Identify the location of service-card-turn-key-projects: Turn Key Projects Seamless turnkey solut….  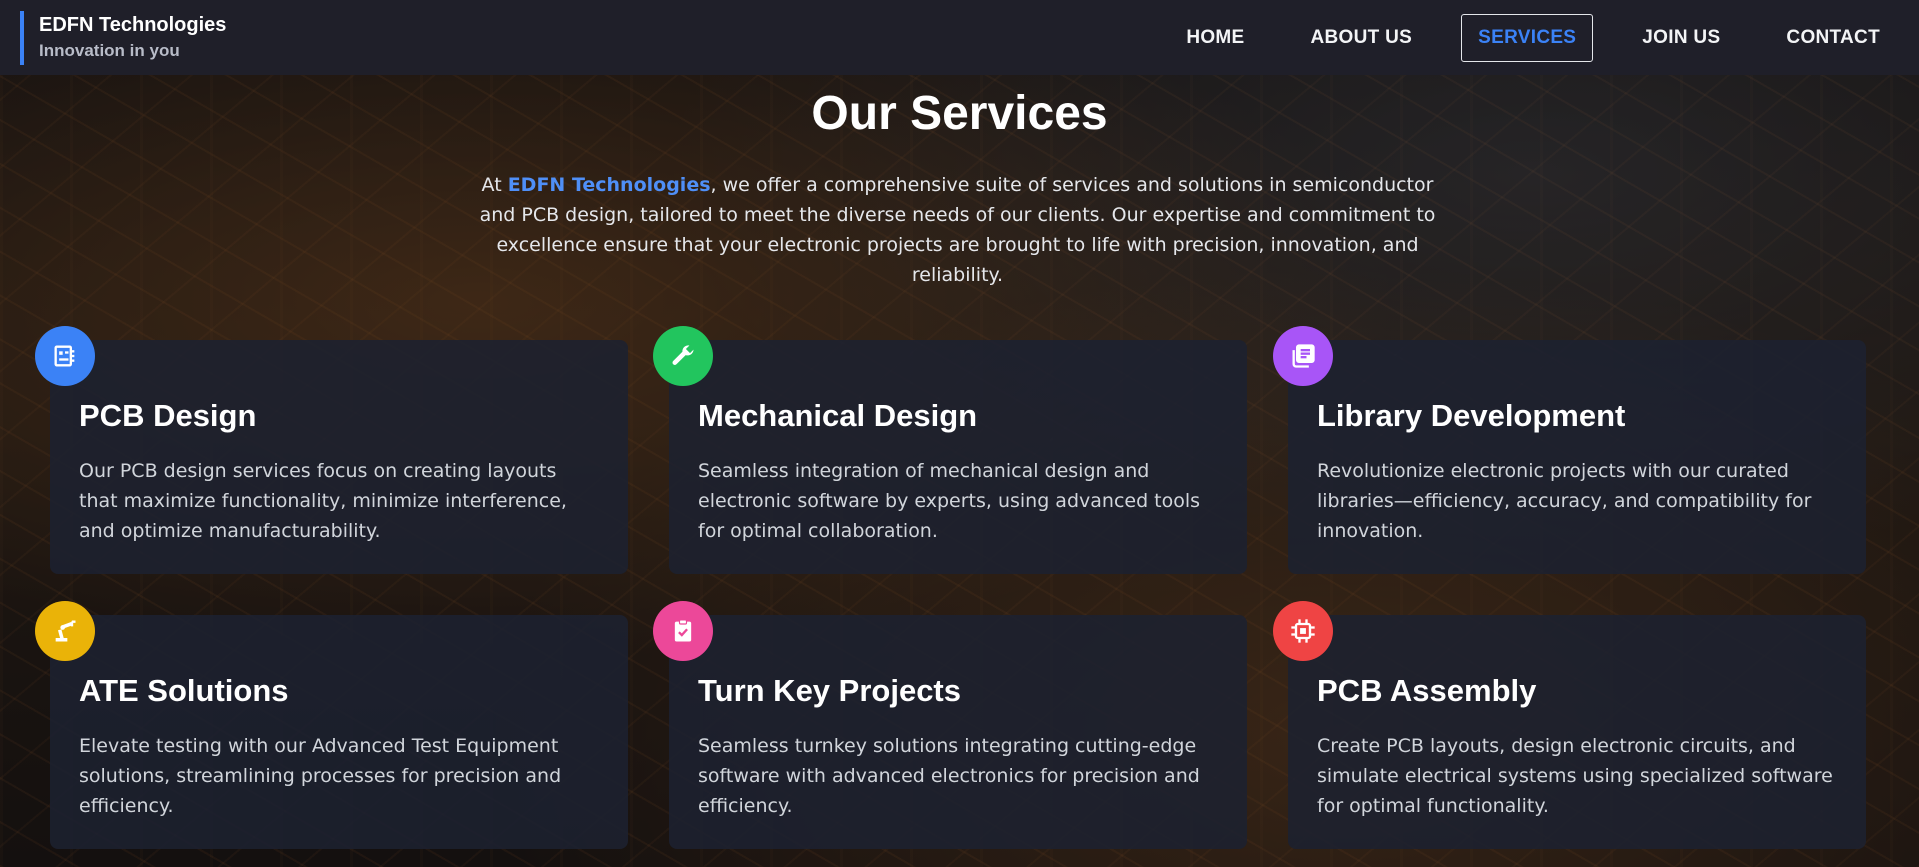
(958, 732).